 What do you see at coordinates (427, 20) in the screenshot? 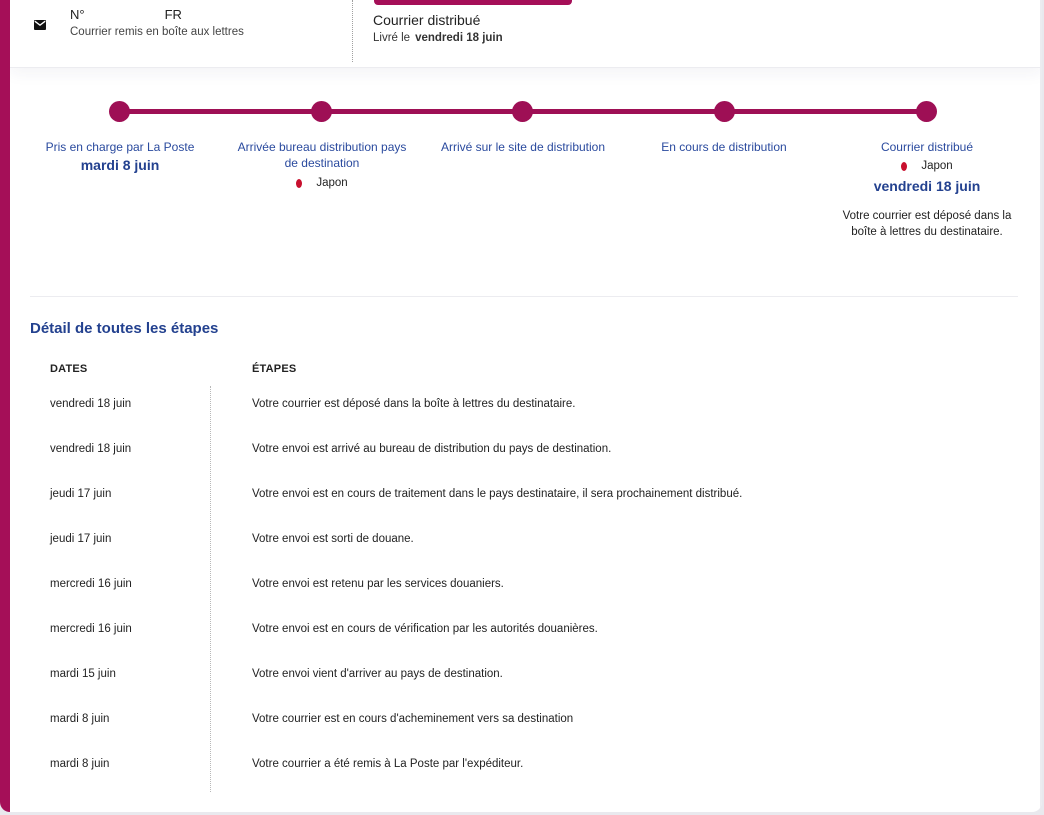
I see `status-title: Courrier distribué` at bounding box center [427, 20].